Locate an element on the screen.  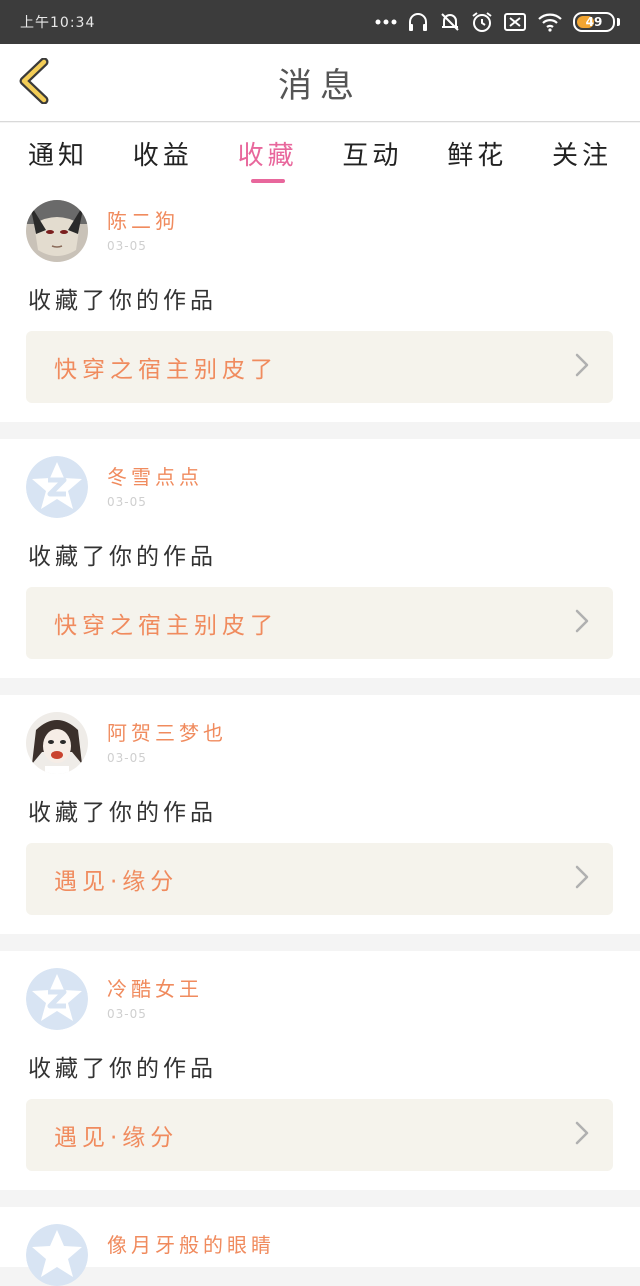
tab-label: 收藏 is located at coordinates (267, 156).